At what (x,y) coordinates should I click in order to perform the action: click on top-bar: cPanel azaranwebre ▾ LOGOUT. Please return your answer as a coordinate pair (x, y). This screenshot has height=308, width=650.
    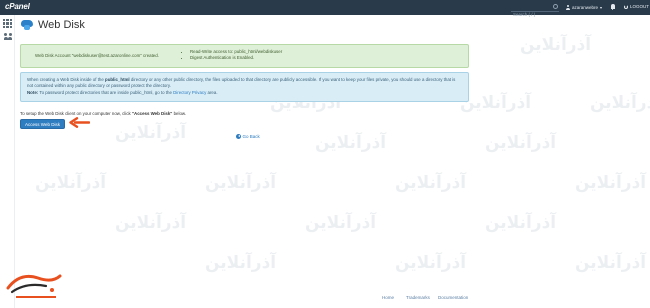
    Looking at the image, I should click on (325, 9).